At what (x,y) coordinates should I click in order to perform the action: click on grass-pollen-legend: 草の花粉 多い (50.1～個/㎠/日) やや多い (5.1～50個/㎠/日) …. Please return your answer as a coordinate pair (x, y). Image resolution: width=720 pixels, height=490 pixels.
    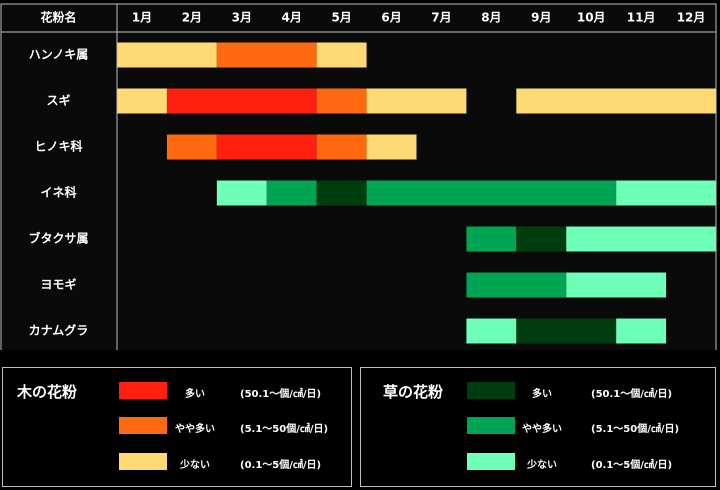
    Looking at the image, I should click on (538, 427).